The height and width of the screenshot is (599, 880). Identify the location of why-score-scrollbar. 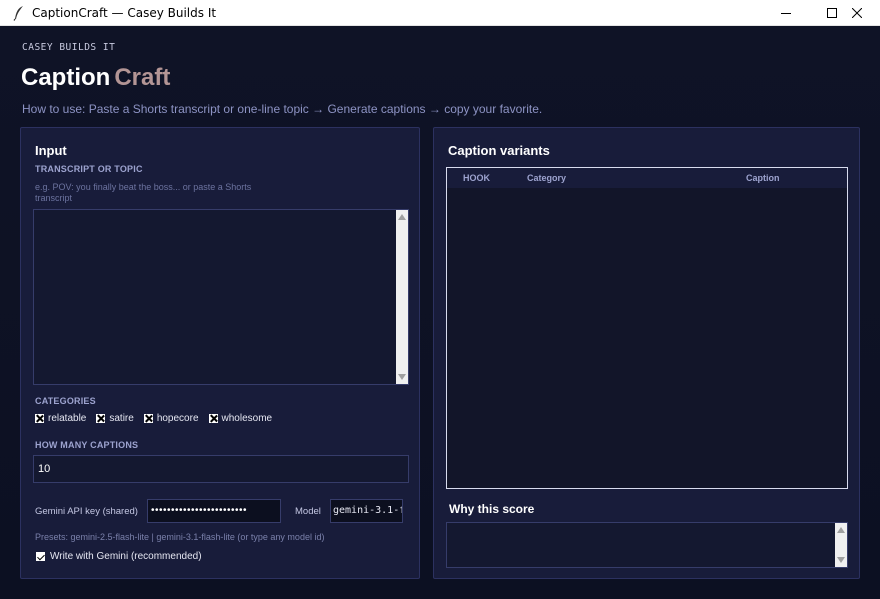
(841, 545).